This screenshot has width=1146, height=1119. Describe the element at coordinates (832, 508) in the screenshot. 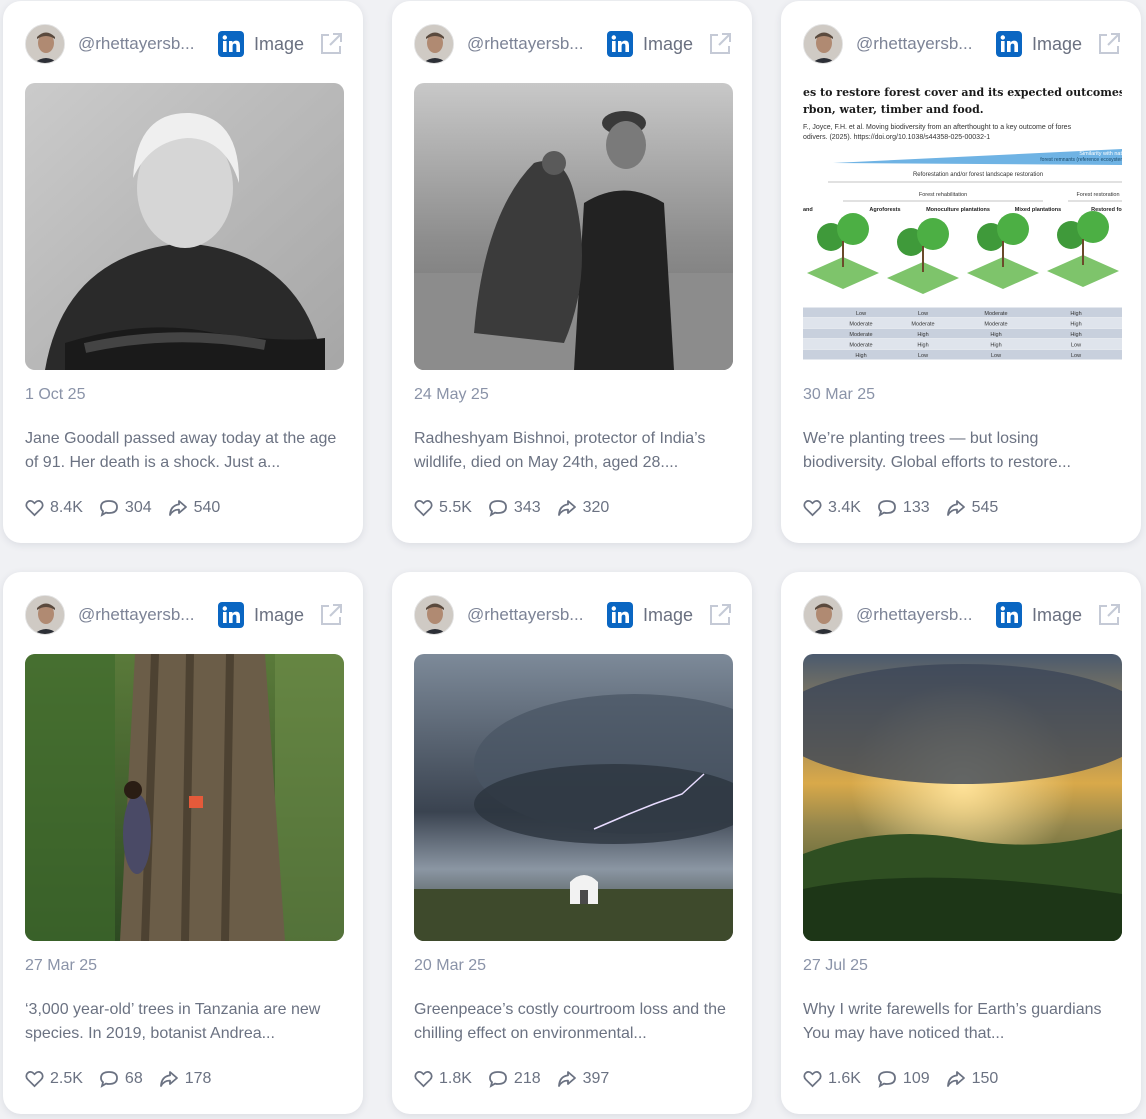

I see `likes-stat: 3.4K` at that location.